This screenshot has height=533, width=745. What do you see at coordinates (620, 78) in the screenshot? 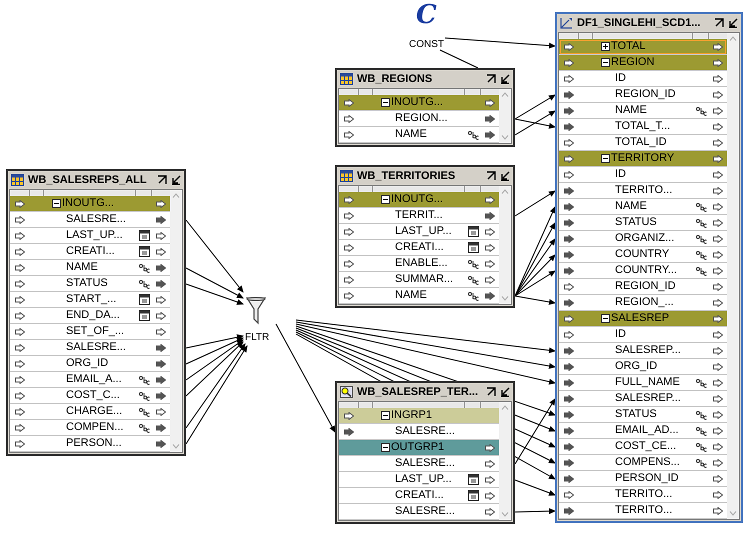
I see `attribute-label: ID` at bounding box center [620, 78].